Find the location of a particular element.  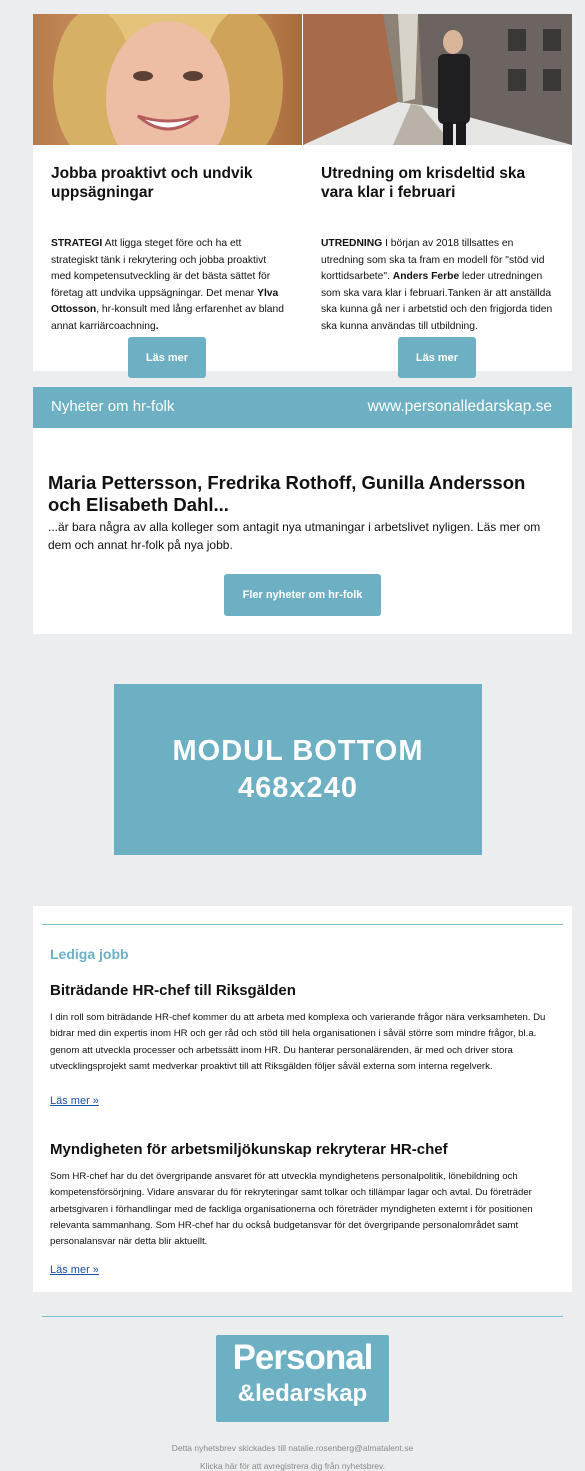

article-title: Jobba proaktivt och undvik uppsägningar is located at coordinates (171, 183).